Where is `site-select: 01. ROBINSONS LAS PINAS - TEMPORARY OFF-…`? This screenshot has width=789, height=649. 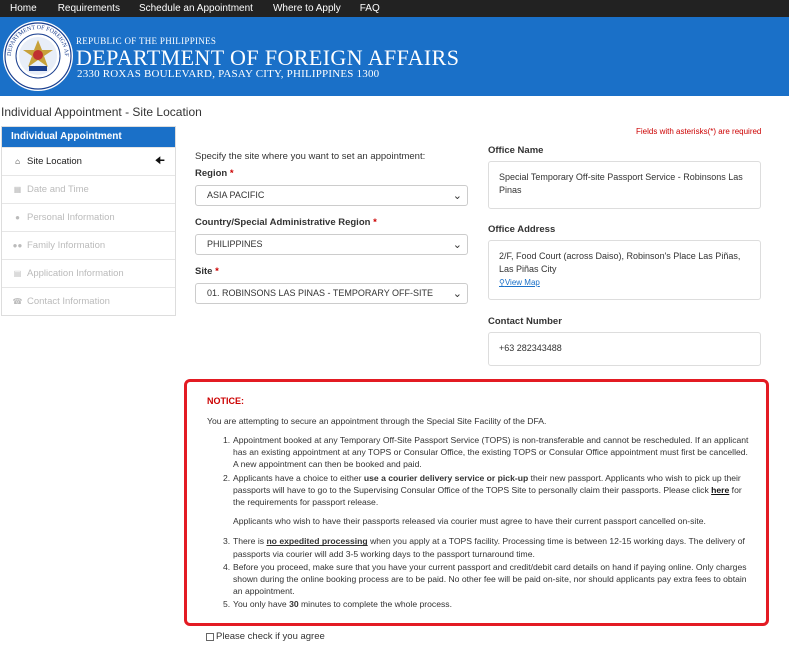
site-select: 01. ROBINSONS LAS PINAS - TEMPORARY OFF-… is located at coordinates (331, 293).